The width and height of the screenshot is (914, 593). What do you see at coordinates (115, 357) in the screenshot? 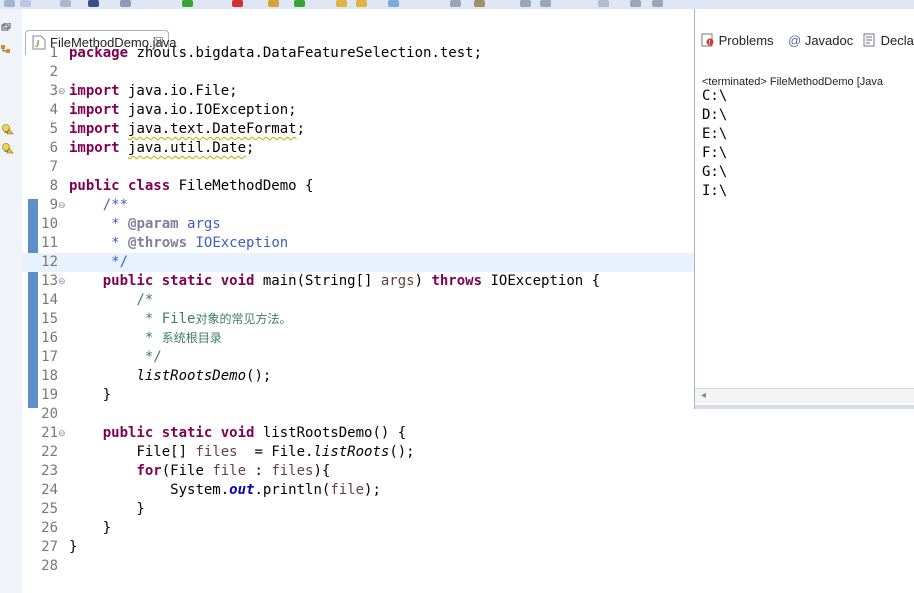
I see `comment-text: */` at bounding box center [115, 357].